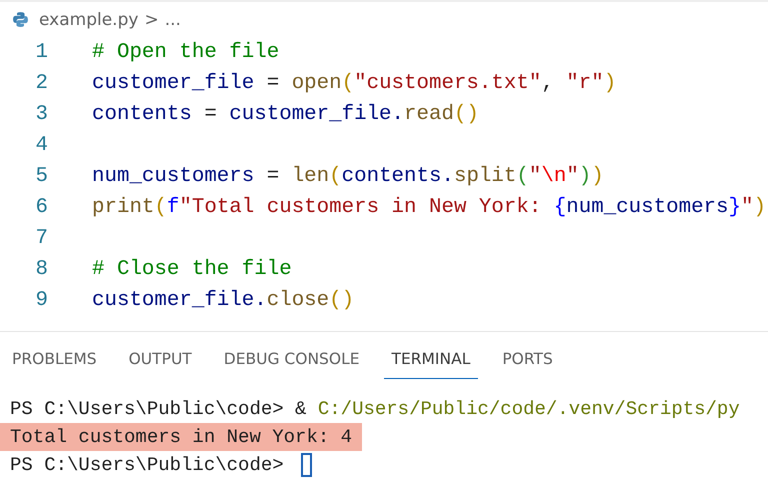 The width and height of the screenshot is (768, 494). I want to click on line-number: 7, so click(41, 238).